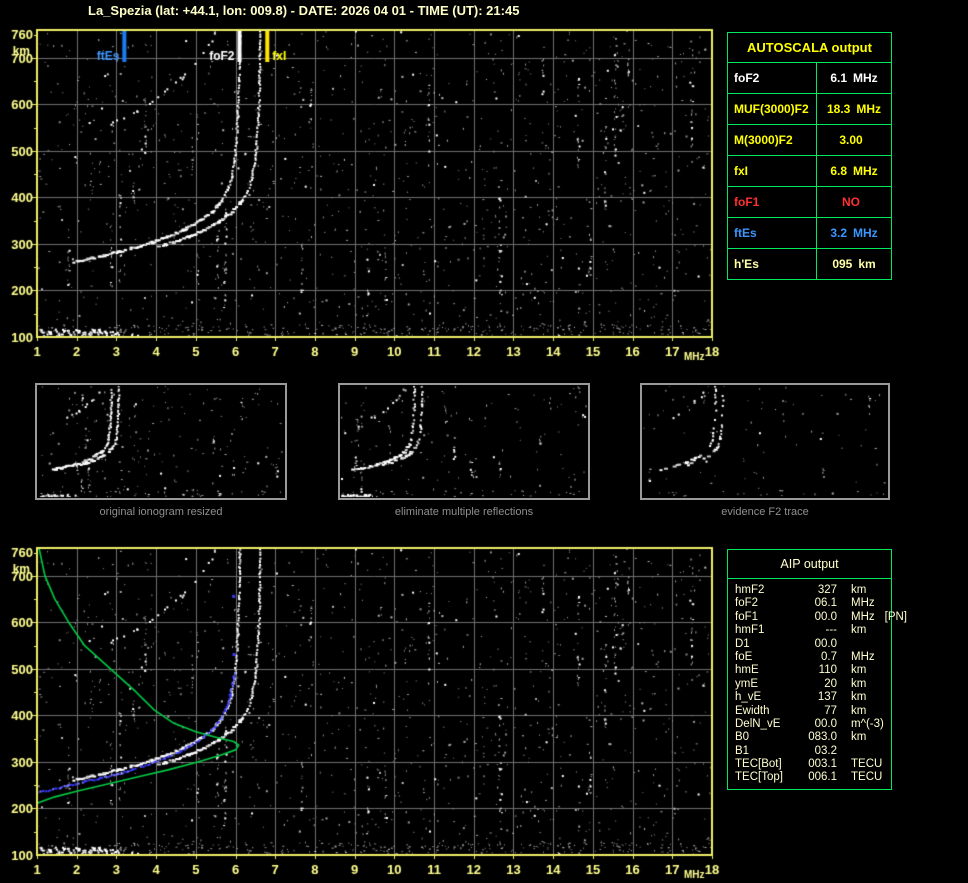 The image size is (968, 883). I want to click on aip-header: AIP output, so click(809, 564).